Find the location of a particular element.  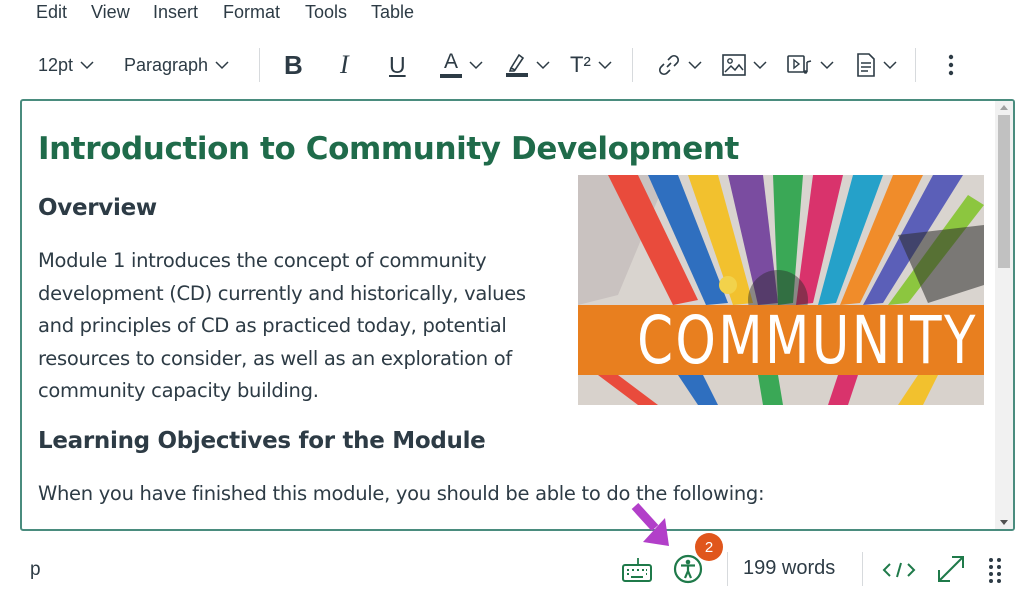

superscript-icon: T² is located at coordinates (580, 64).